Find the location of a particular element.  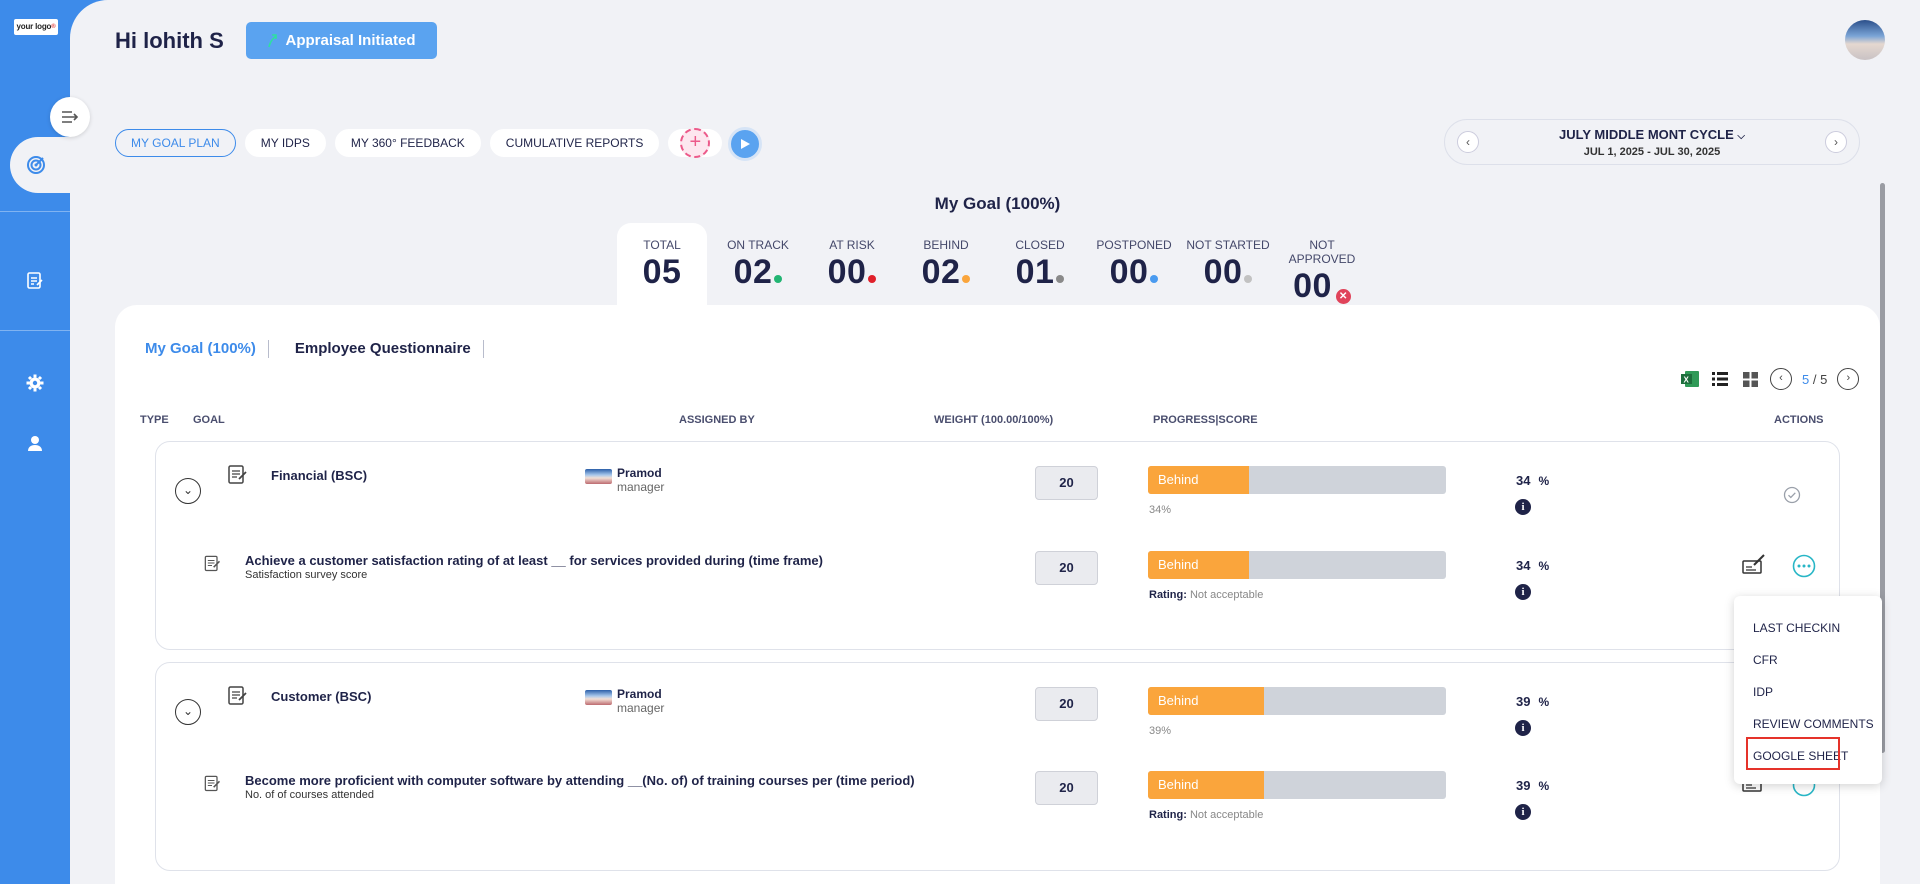

tab-my-360-feedback: MY 360° FEEDBACK is located at coordinates (407, 143).